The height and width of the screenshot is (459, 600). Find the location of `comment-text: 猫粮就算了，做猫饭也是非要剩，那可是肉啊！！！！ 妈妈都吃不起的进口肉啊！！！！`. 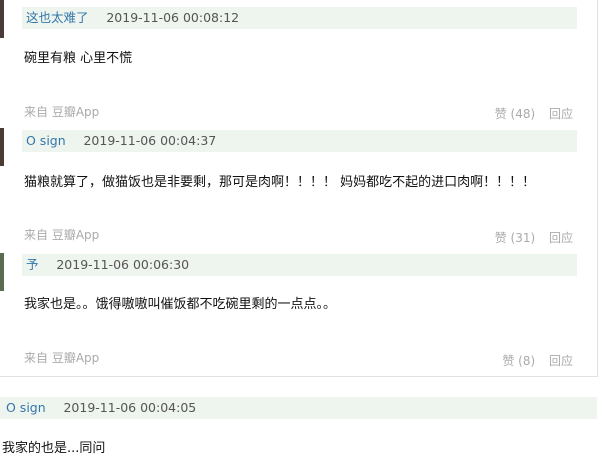

comment-text: 猫粮就算了，做猫饭也是非要剩，那可是肉啊！！！！ 妈妈都吃不起的进口肉啊！！！！ is located at coordinates (280, 182).